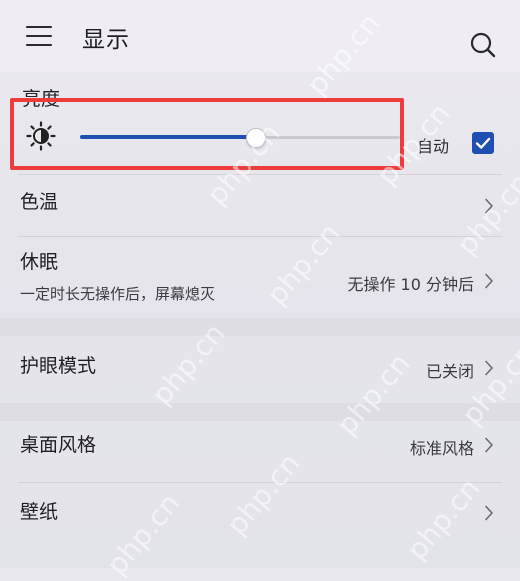 The image size is (520, 581). What do you see at coordinates (207, 134) in the screenshot?
I see `highlight-annotation-box` at bounding box center [207, 134].